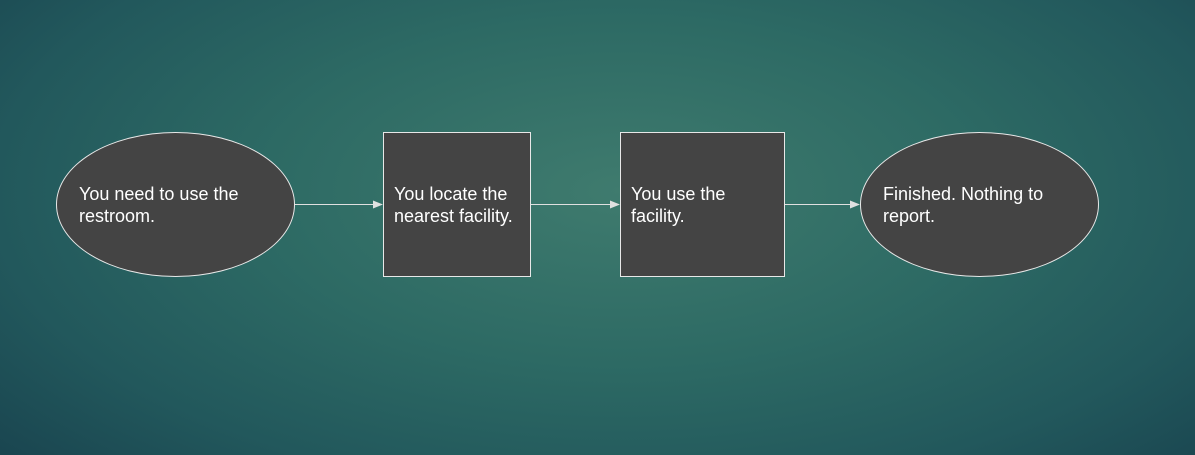 This screenshot has width=1195, height=455. Describe the element at coordinates (453, 204) in the screenshot. I see `locate-node-label: You locate the nearest facility.` at that location.